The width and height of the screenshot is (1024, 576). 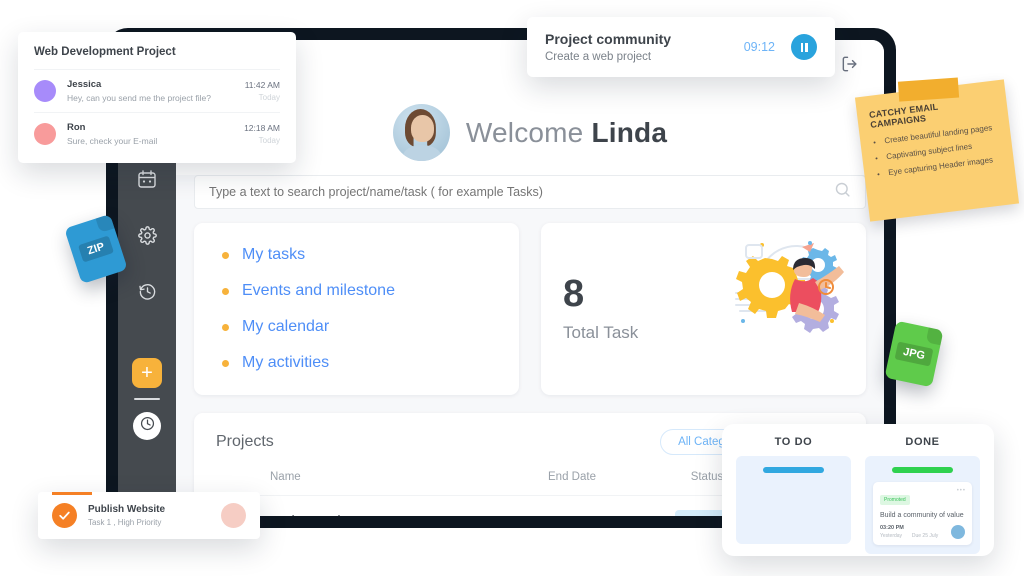 I want to click on col-end-date: End Date, so click(x=572, y=477).